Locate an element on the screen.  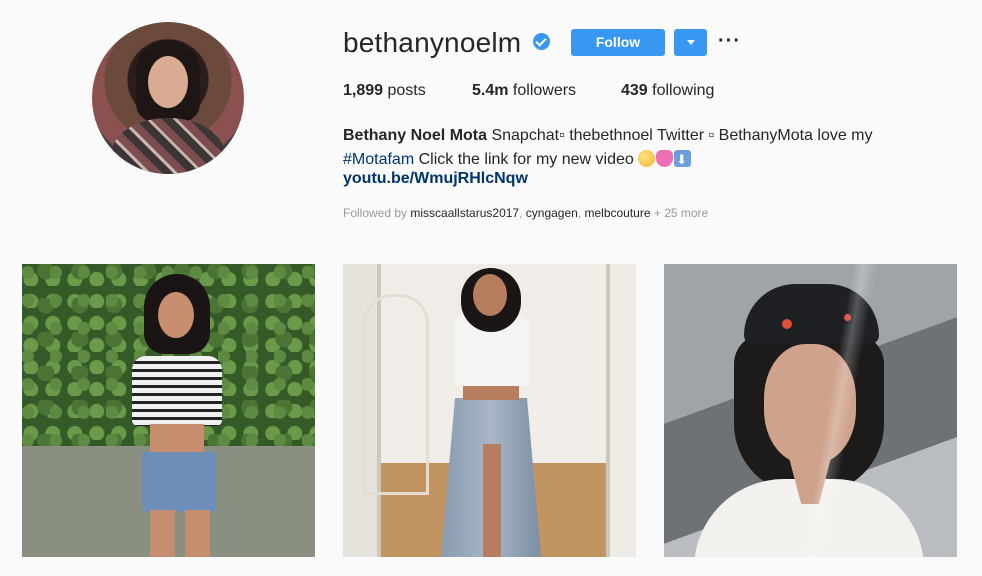
post1-denim-shorts is located at coordinates (179, 482).